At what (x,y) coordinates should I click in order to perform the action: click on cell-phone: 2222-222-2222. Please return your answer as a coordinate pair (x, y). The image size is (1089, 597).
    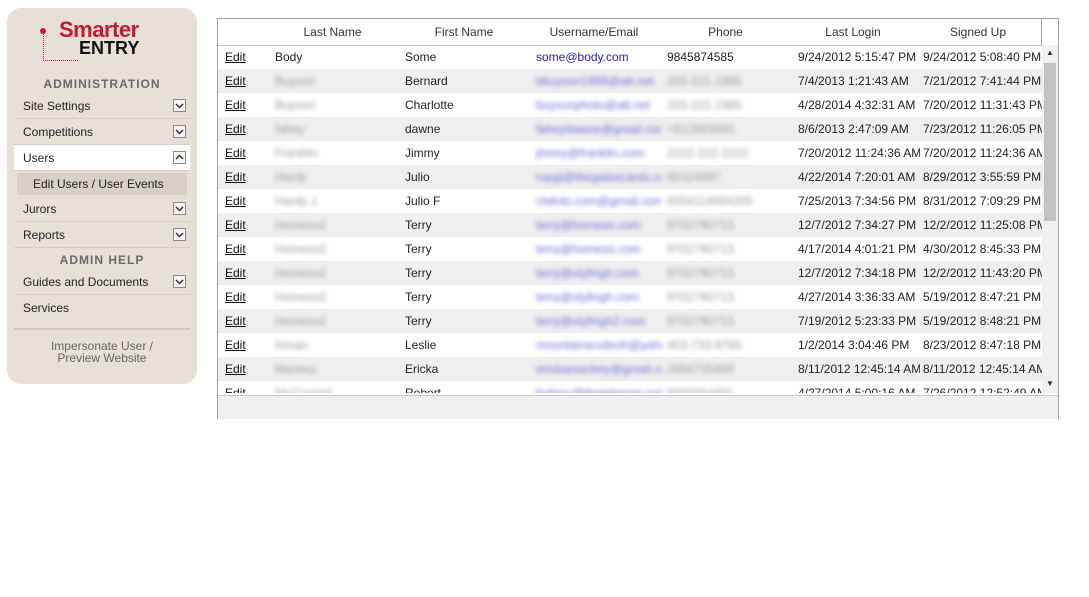
    Looking at the image, I should click on (708, 153).